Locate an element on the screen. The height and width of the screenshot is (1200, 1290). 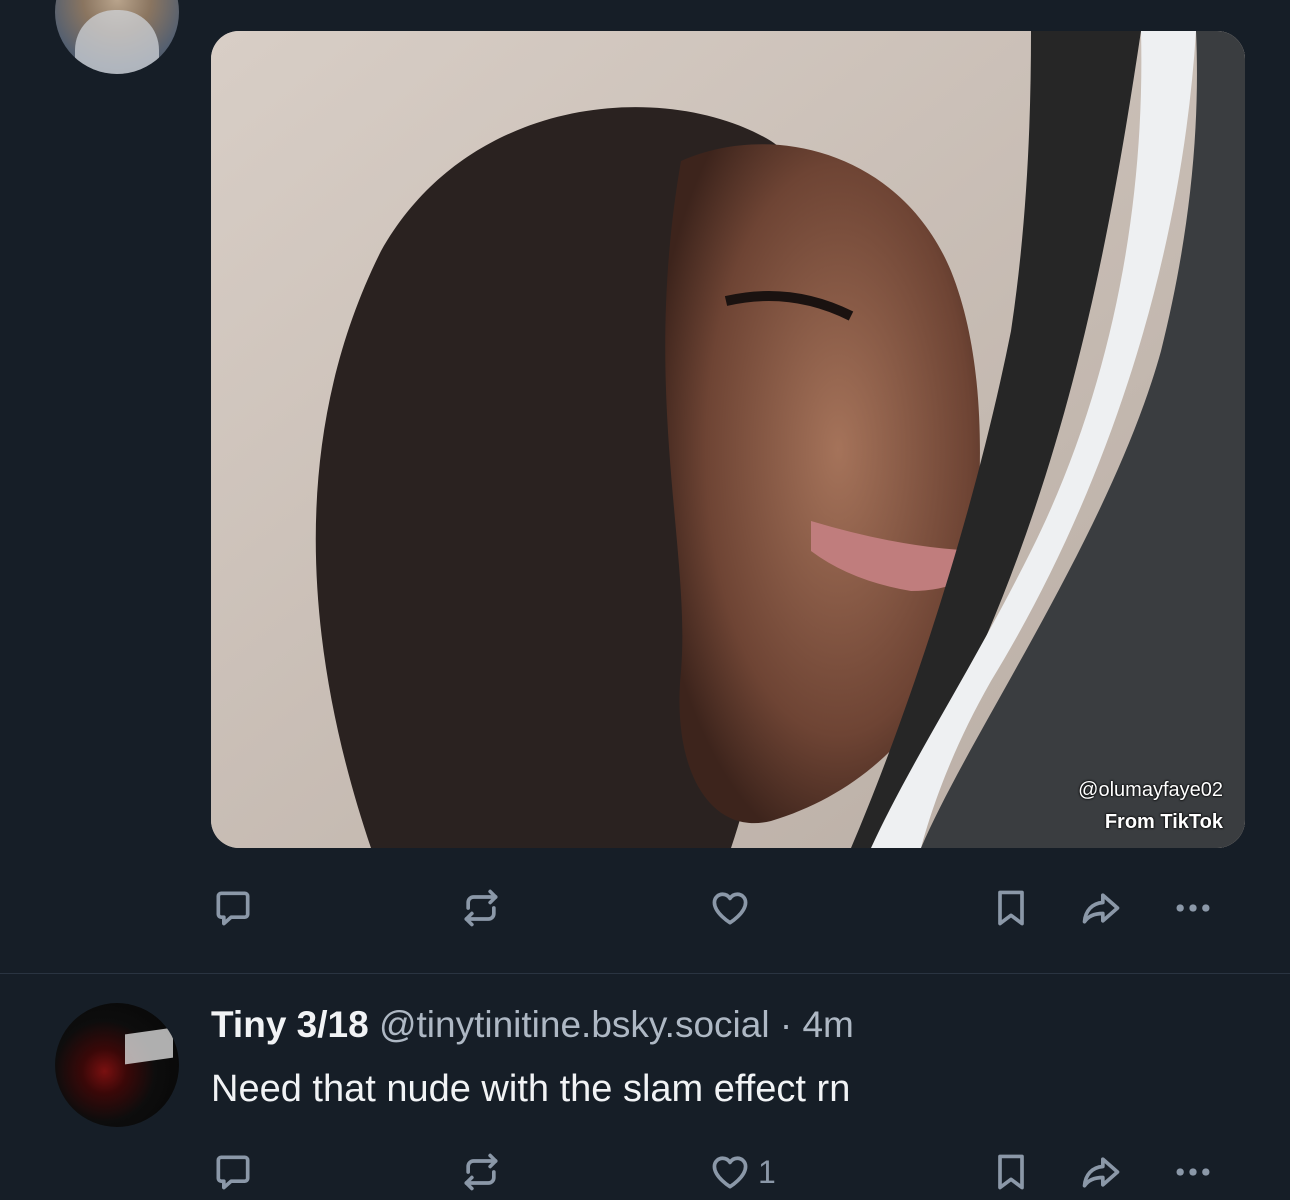
post-share-button is located at coordinates (1101, 908).